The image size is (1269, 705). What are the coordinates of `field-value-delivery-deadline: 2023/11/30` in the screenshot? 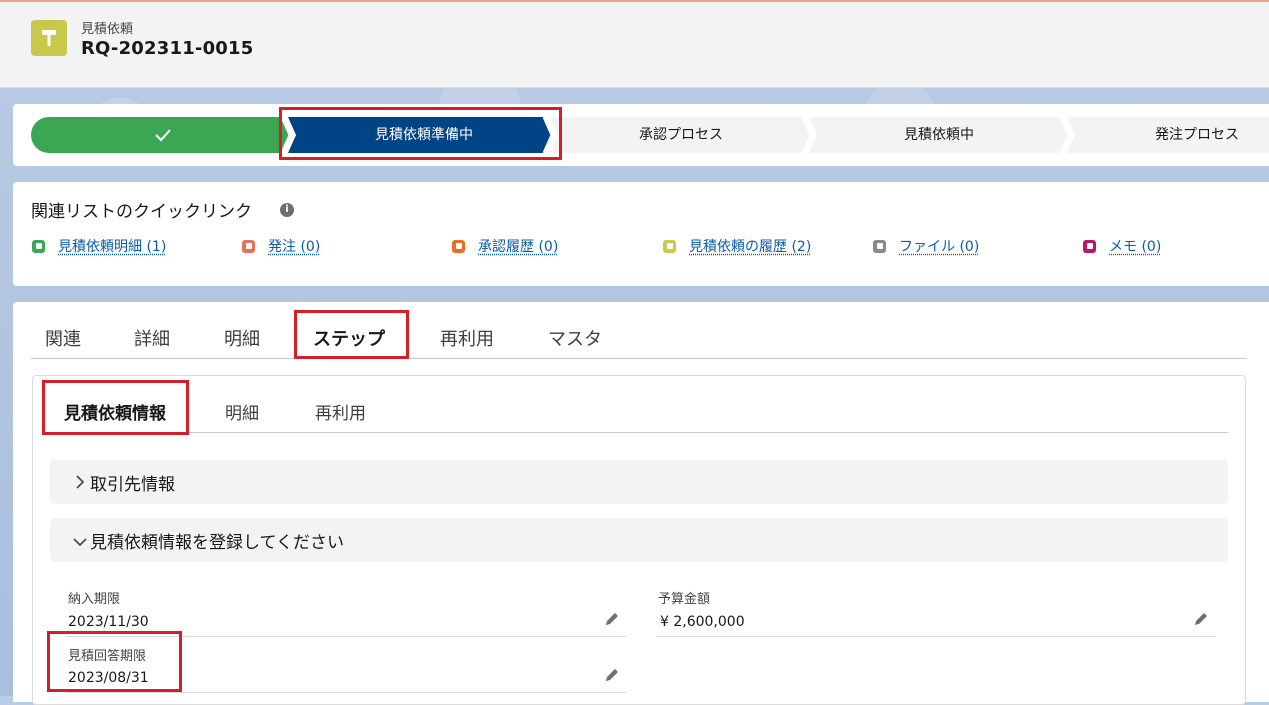 It's located at (108, 622).